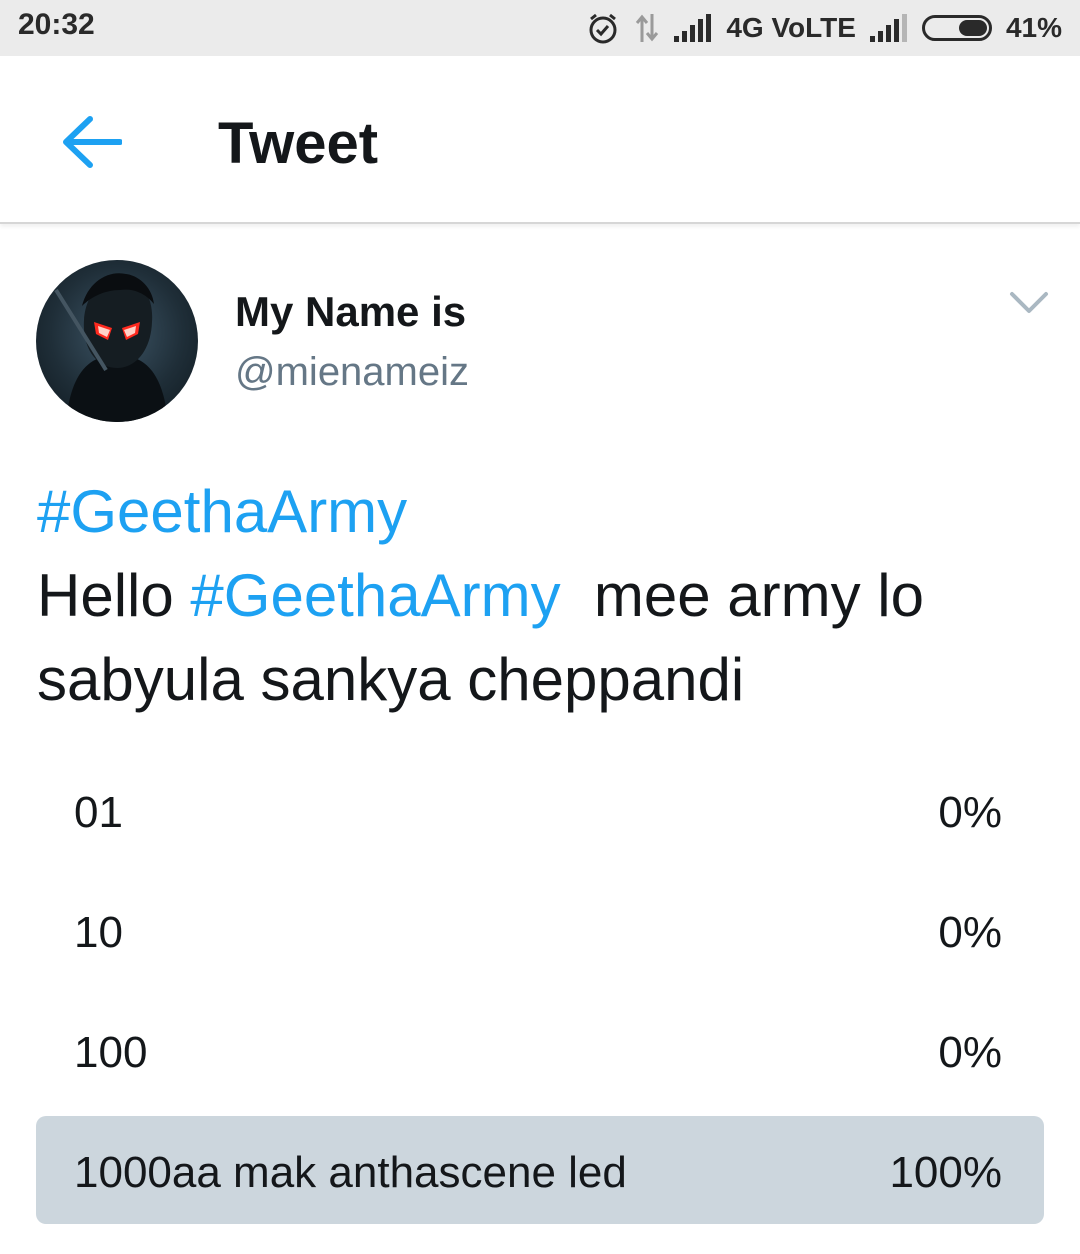 The image size is (1080, 1254). Describe the element at coordinates (540, 140) in the screenshot. I see `app-header: Tweet` at that location.